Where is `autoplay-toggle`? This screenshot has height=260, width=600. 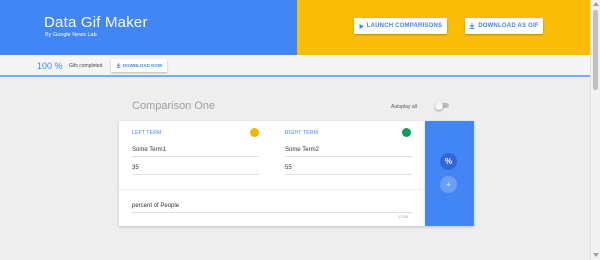 autoplay-toggle is located at coordinates (442, 106).